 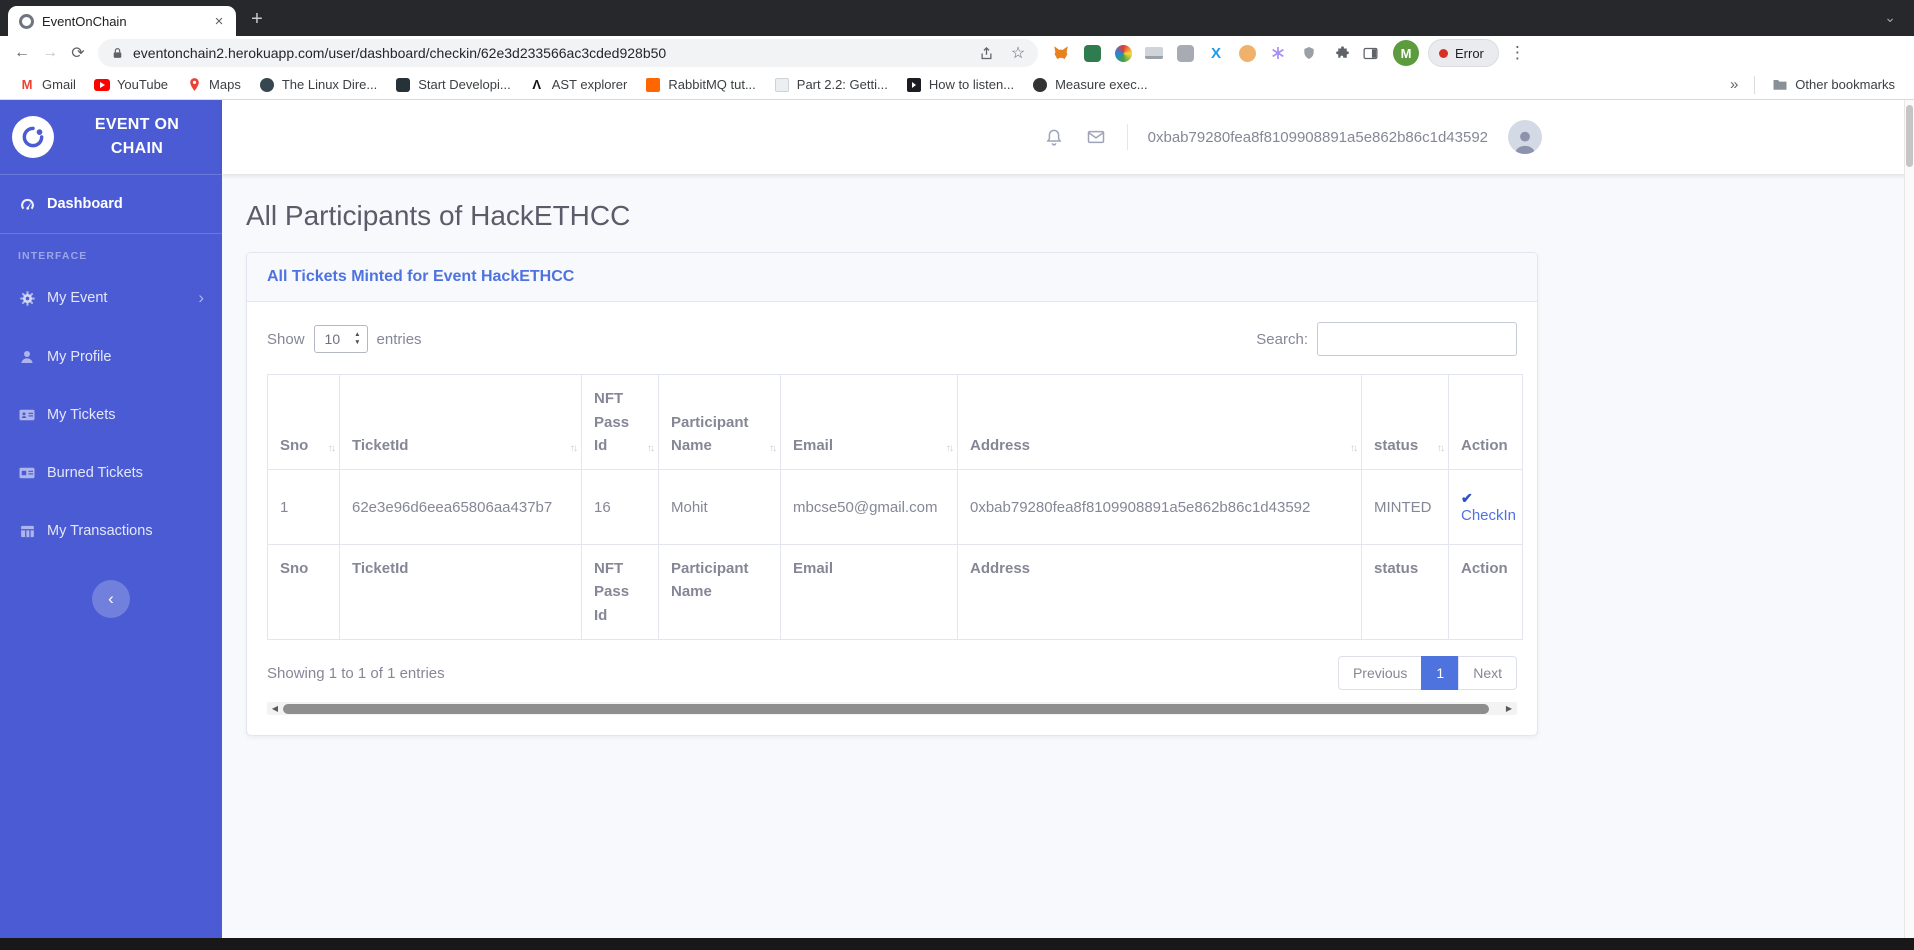 I want to click on envelope-icon, so click(x=1096, y=137).